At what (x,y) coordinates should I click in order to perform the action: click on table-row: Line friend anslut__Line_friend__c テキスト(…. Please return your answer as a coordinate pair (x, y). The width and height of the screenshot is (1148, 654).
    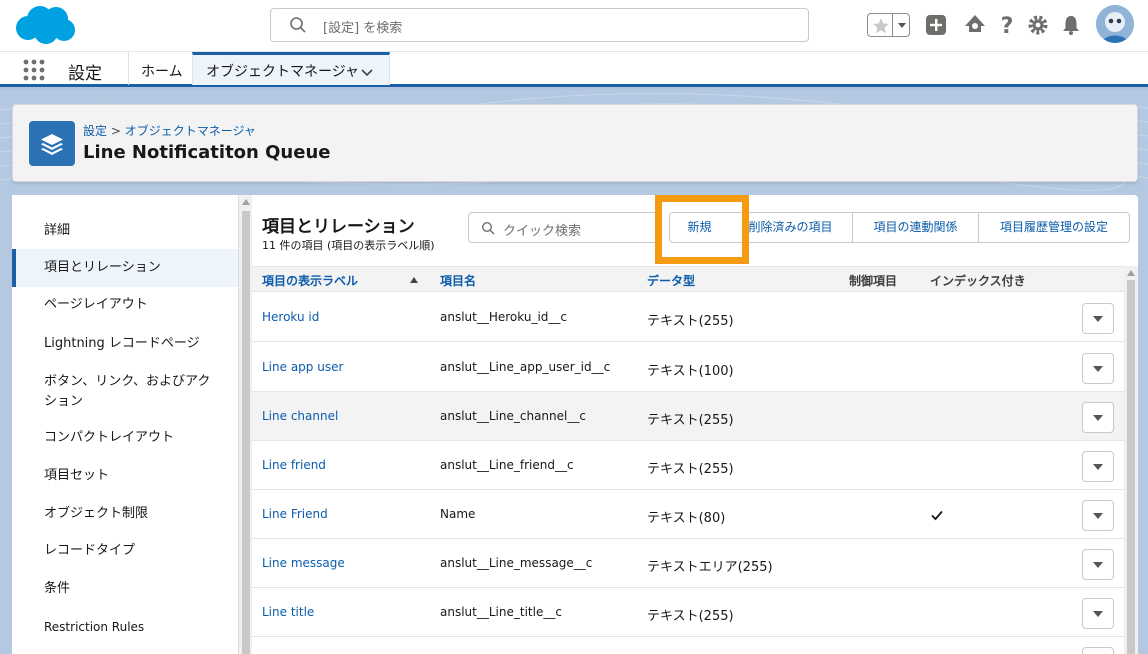
    Looking at the image, I should click on (688, 465).